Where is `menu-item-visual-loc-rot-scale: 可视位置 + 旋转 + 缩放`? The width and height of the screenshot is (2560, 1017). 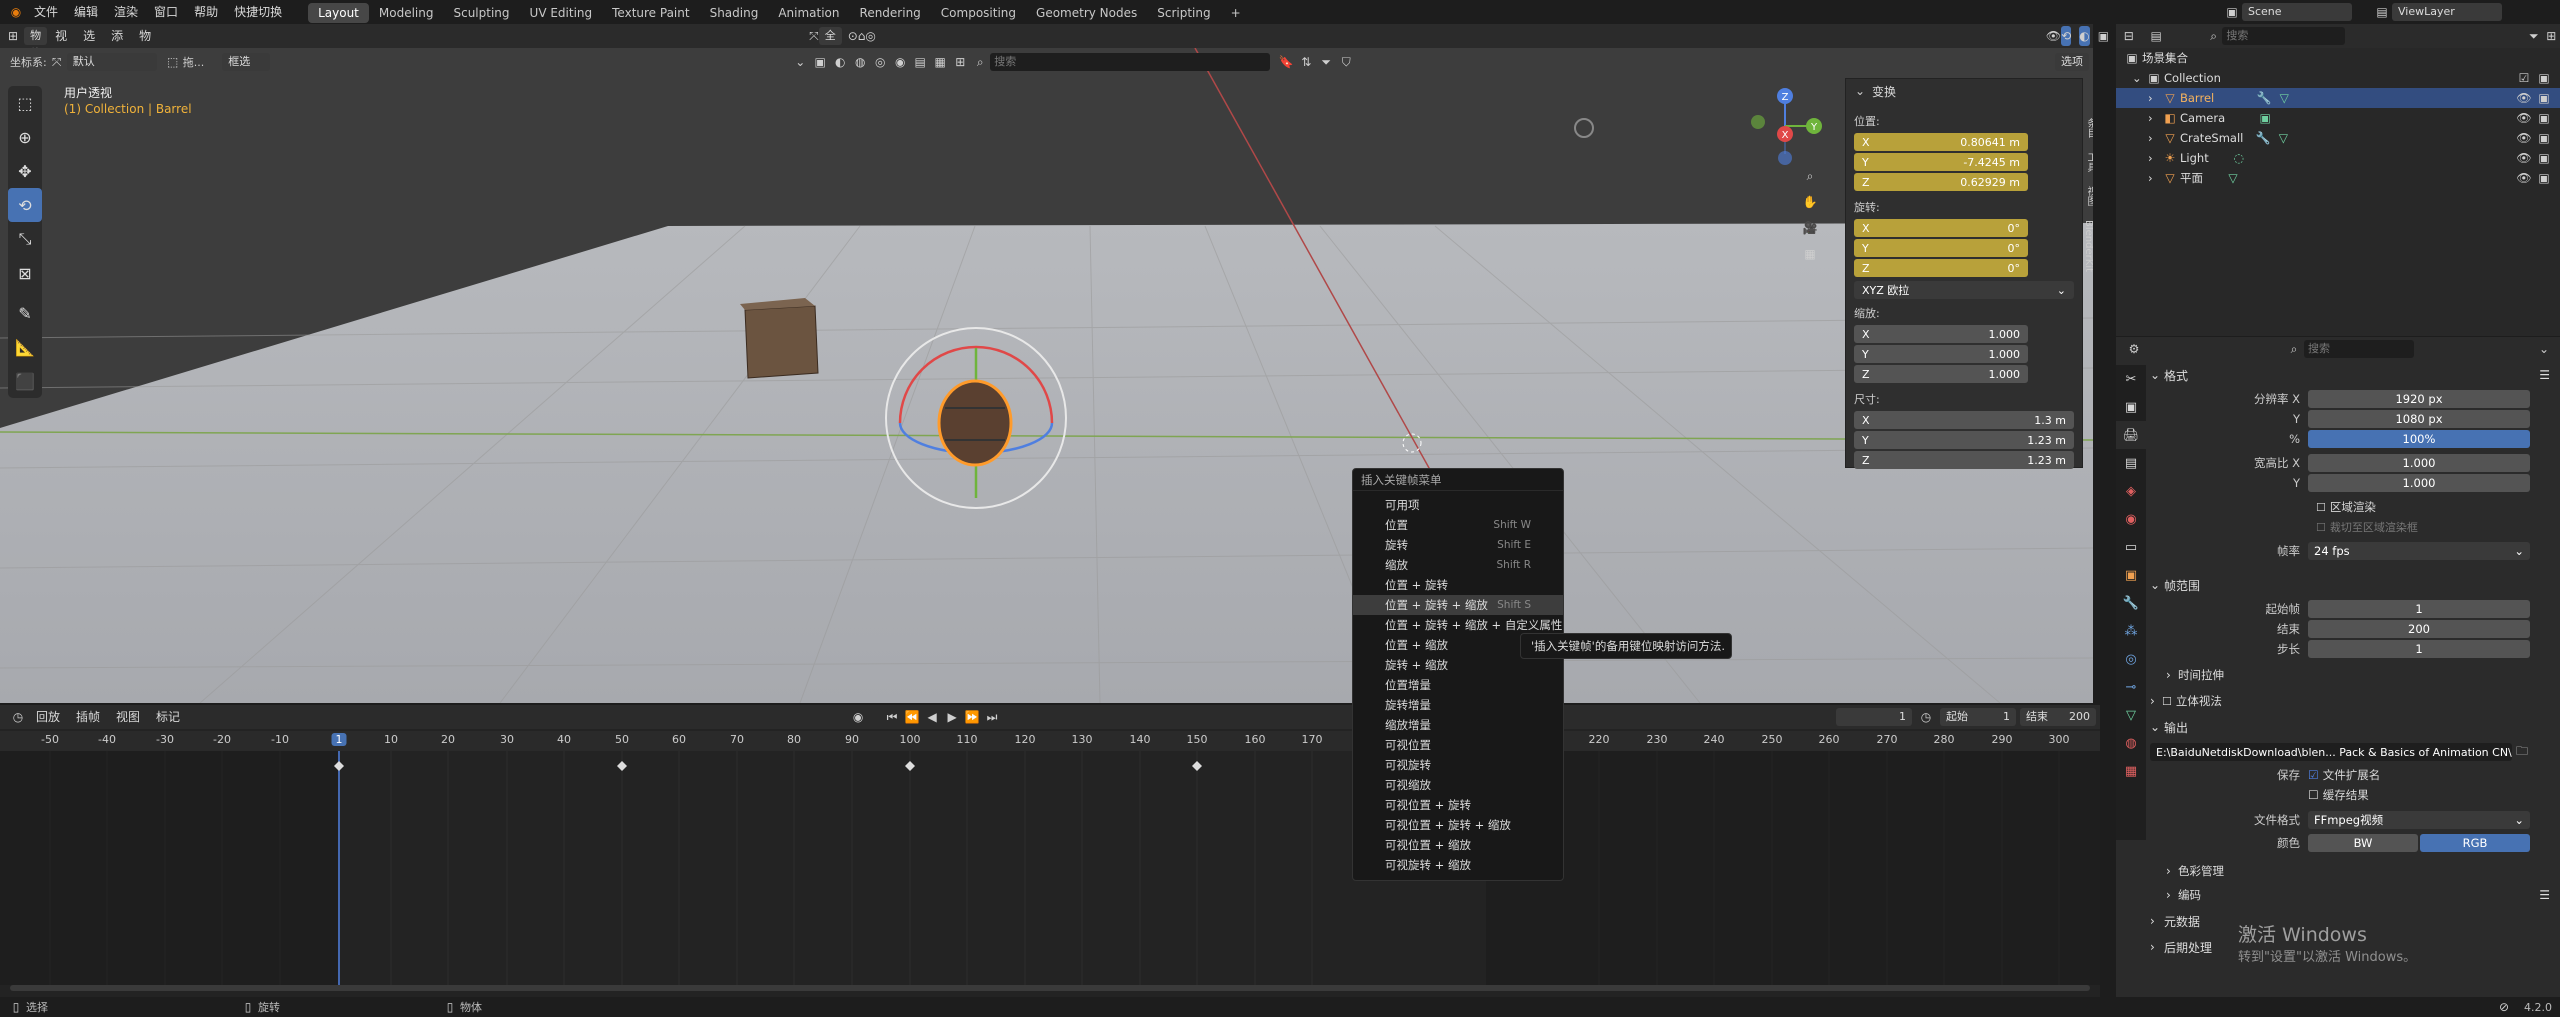
menu-item-visual-loc-rot-scale: 可视位置 + 旋转 + 缩放 is located at coordinates (1458, 825).